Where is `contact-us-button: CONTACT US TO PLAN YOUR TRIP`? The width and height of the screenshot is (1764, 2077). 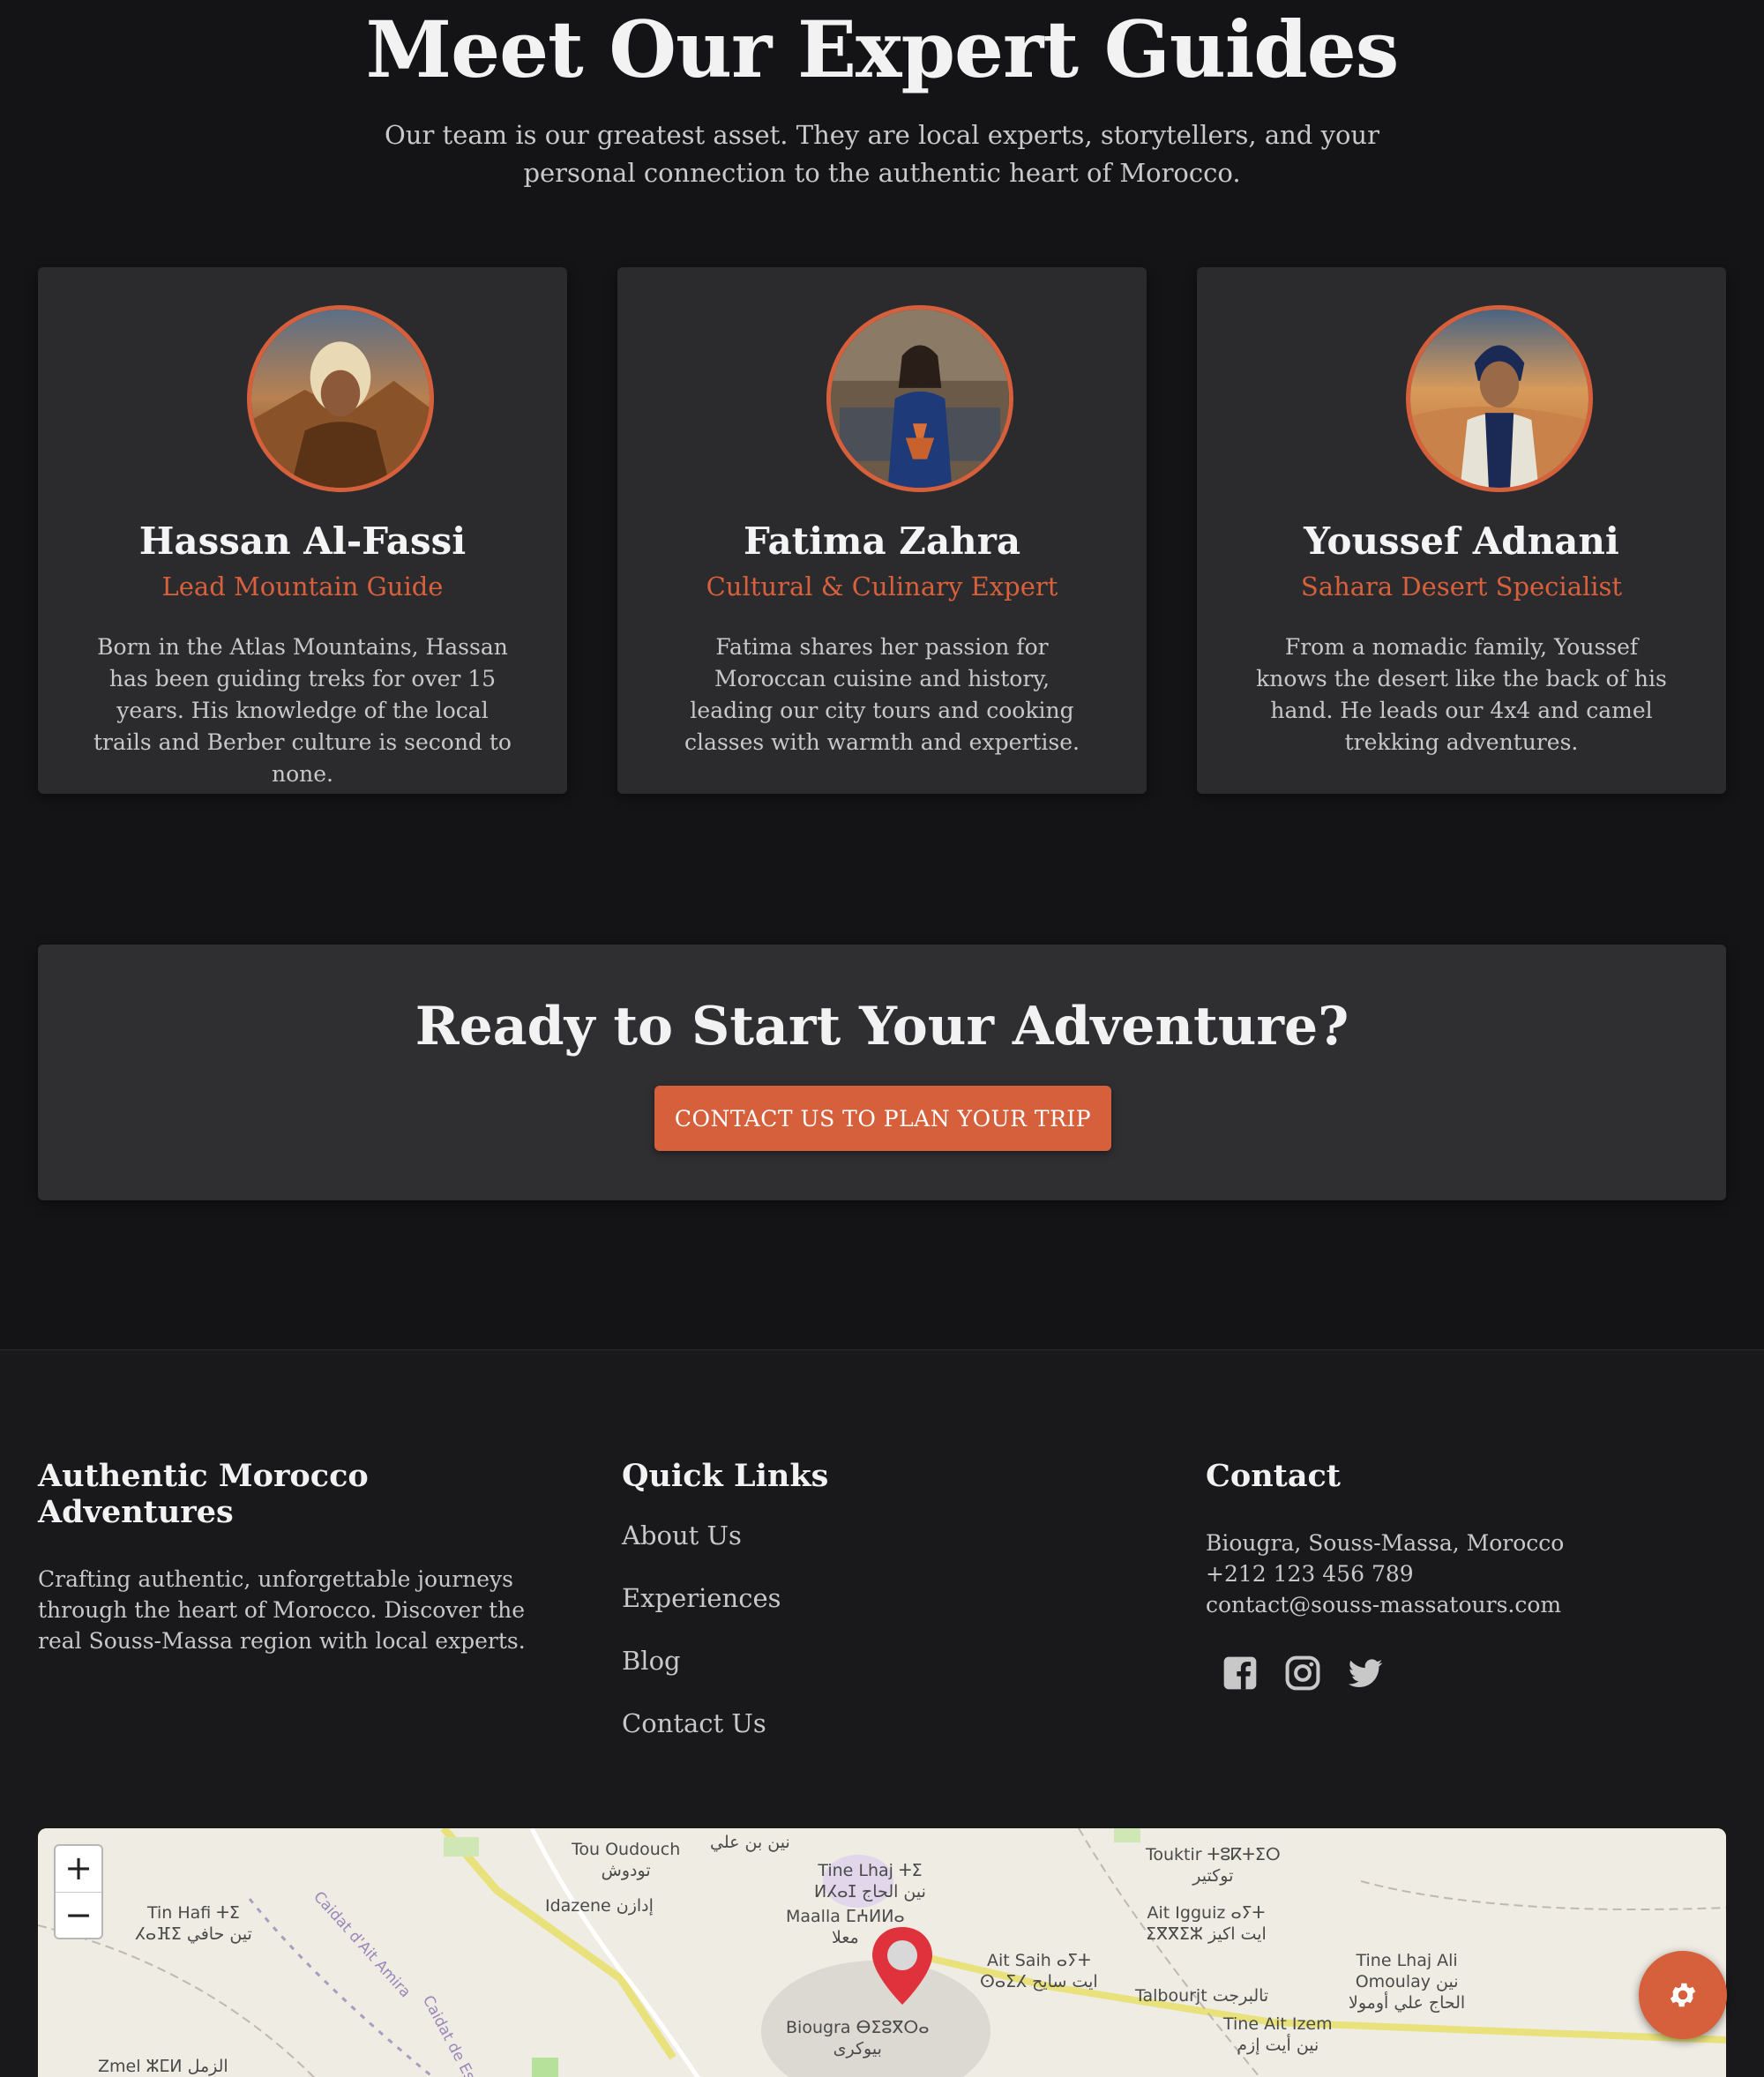
contact-us-button: CONTACT US TO PLAN YOUR TRIP is located at coordinates (882, 1119).